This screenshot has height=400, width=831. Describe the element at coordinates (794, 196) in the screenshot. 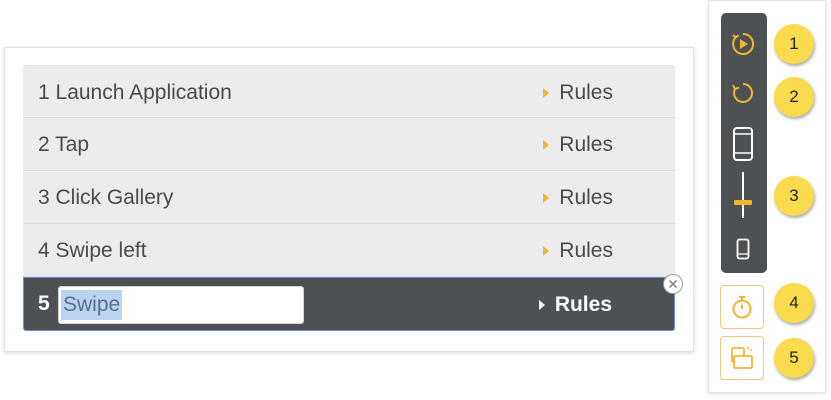

I see `callout-badge: 3` at that location.